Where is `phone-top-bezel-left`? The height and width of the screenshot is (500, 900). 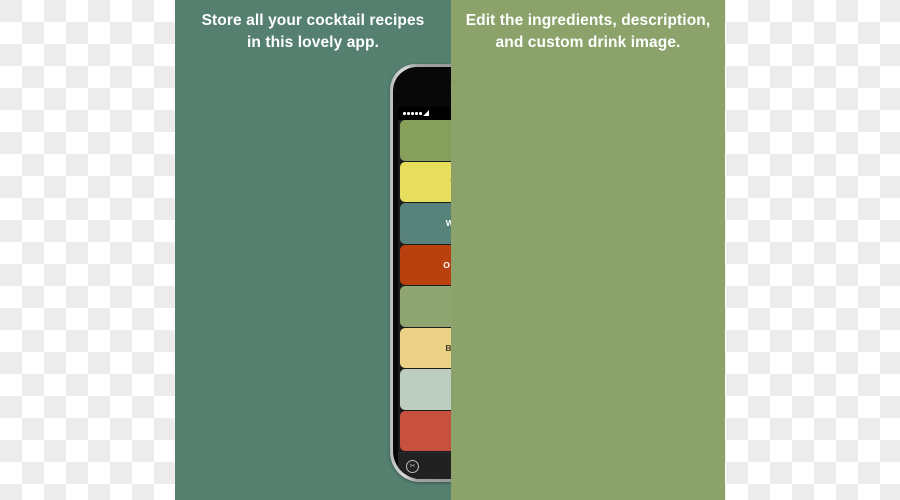 phone-top-bezel-left is located at coordinates (424, 87).